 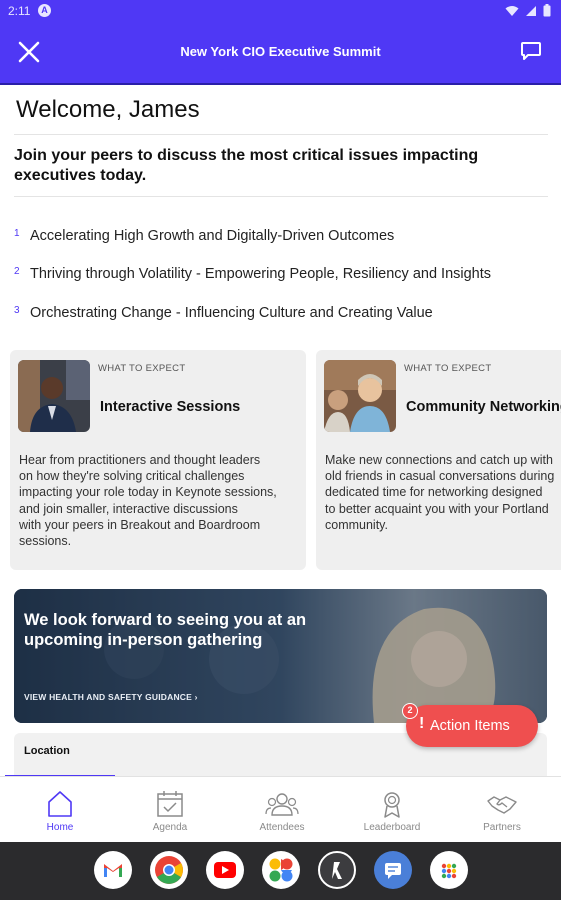 I want to click on photos-icon, so click(x=281, y=870).